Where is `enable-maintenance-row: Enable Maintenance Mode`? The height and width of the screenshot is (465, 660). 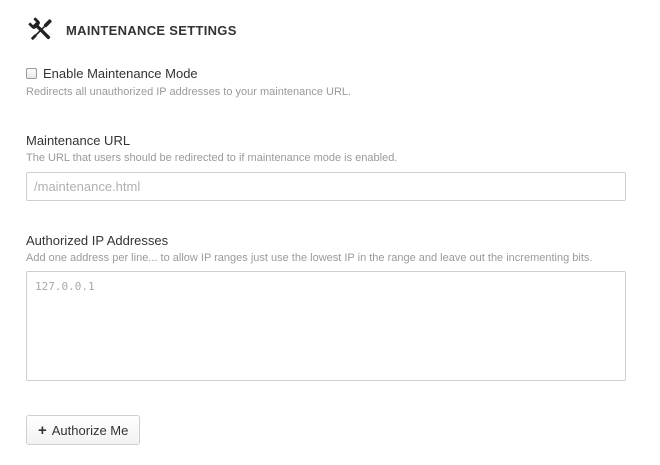
enable-maintenance-row: Enable Maintenance Mode is located at coordinates (112, 73).